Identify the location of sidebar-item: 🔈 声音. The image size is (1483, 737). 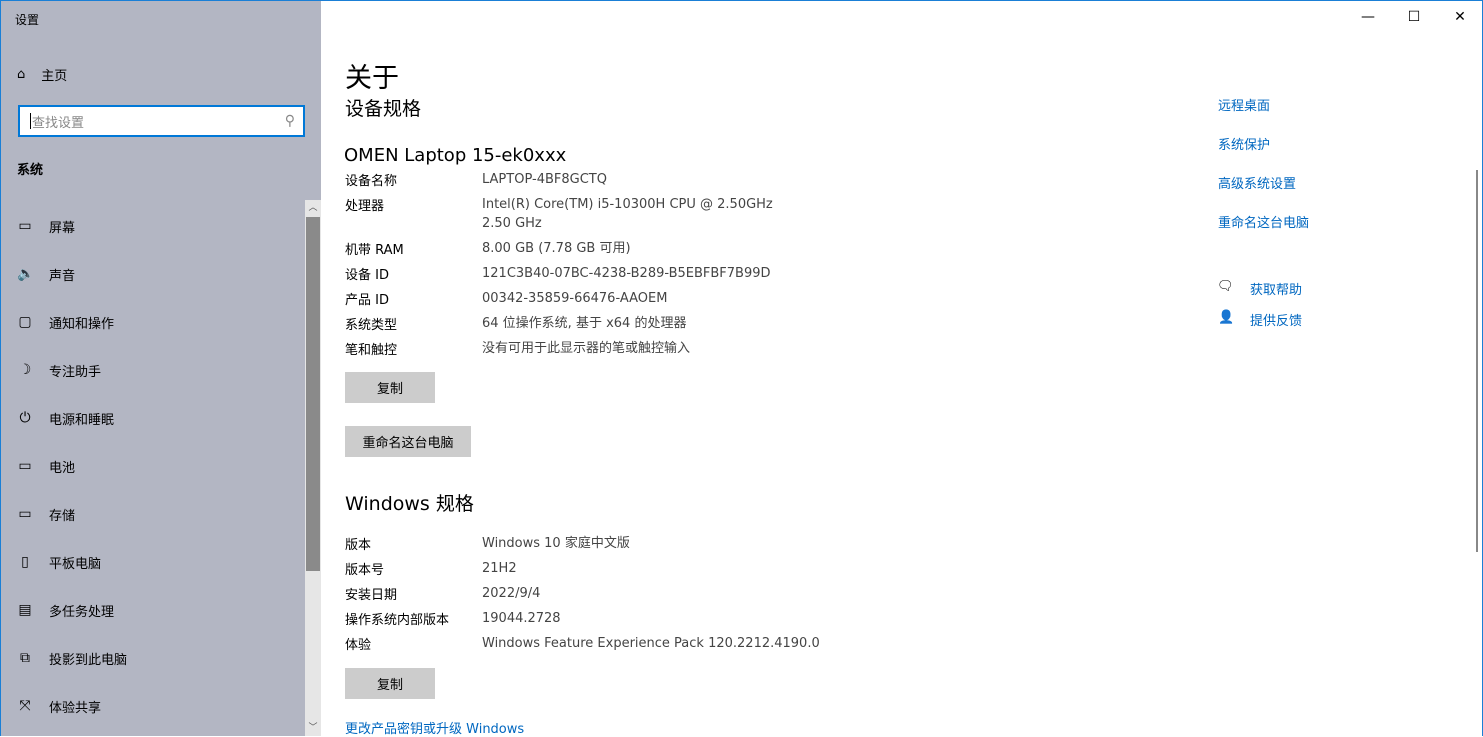
(153, 274).